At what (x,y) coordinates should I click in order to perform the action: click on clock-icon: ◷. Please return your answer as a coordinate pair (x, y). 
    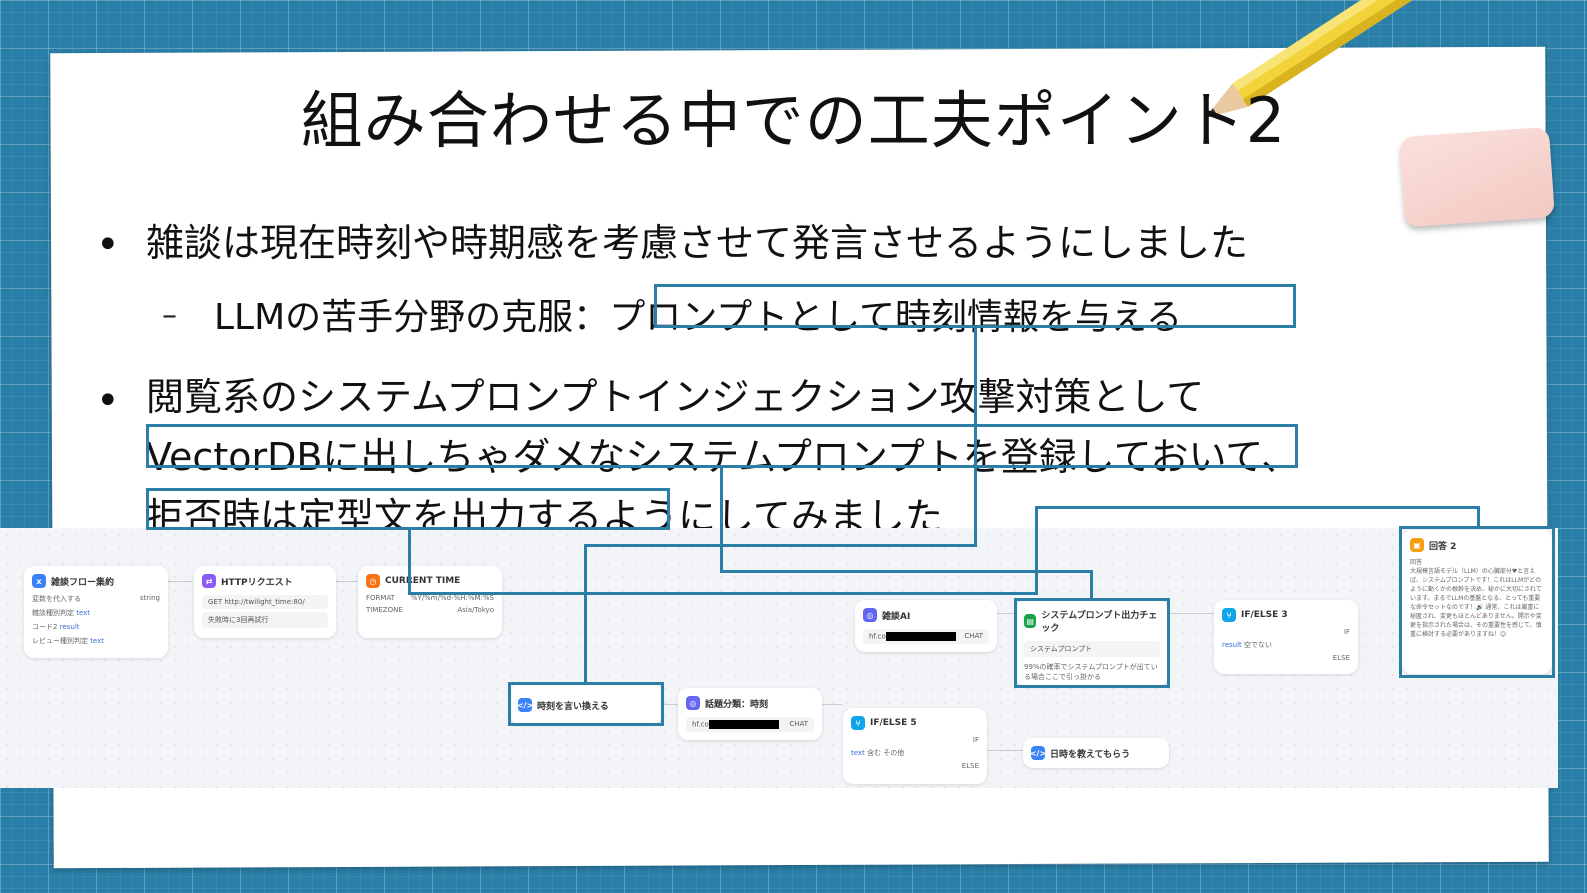
    Looking at the image, I should click on (373, 581).